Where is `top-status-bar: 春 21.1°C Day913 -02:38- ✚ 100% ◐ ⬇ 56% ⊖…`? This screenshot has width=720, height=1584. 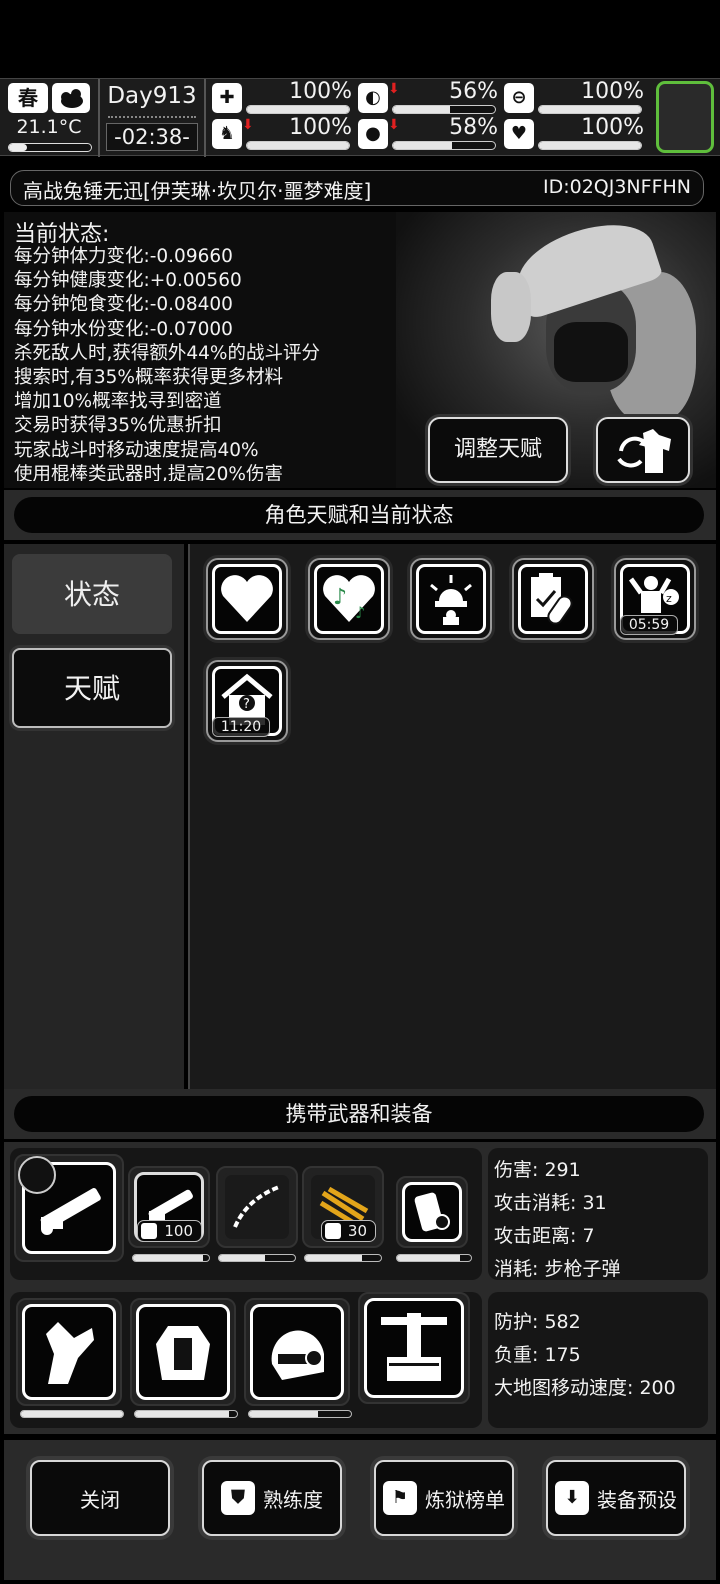
top-status-bar: 春 21.1°C Day913 -02:38- ✚ 100% ◐ ⬇ 56% ⊖… is located at coordinates (360, 117).